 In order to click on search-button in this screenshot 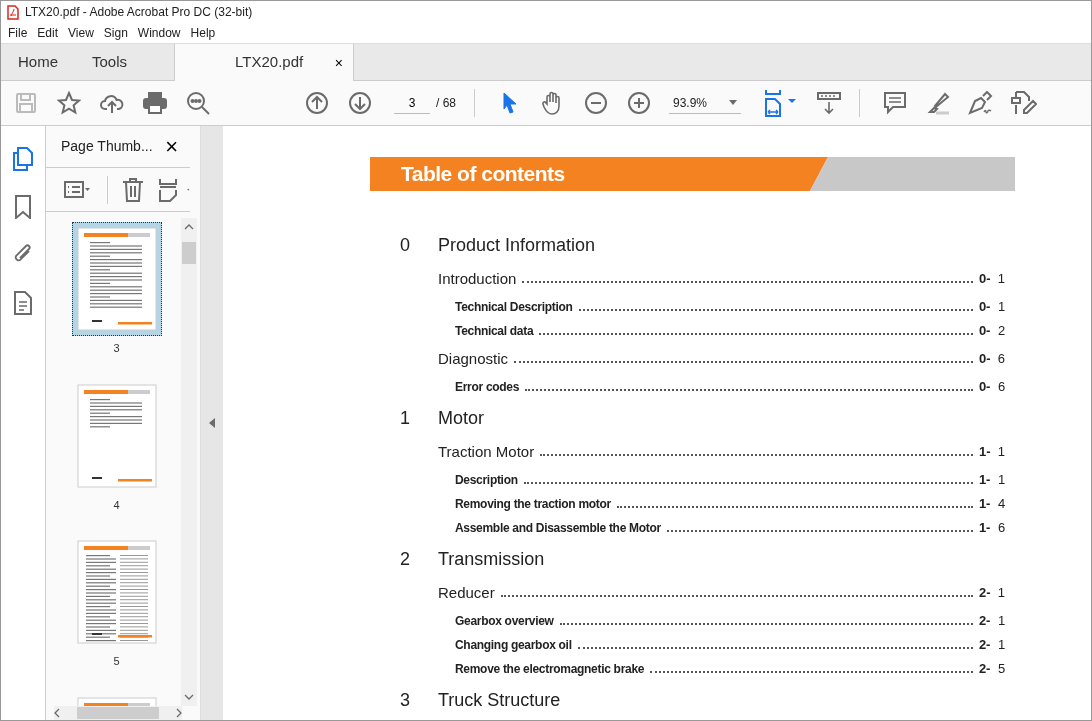, I will do `click(198, 103)`.